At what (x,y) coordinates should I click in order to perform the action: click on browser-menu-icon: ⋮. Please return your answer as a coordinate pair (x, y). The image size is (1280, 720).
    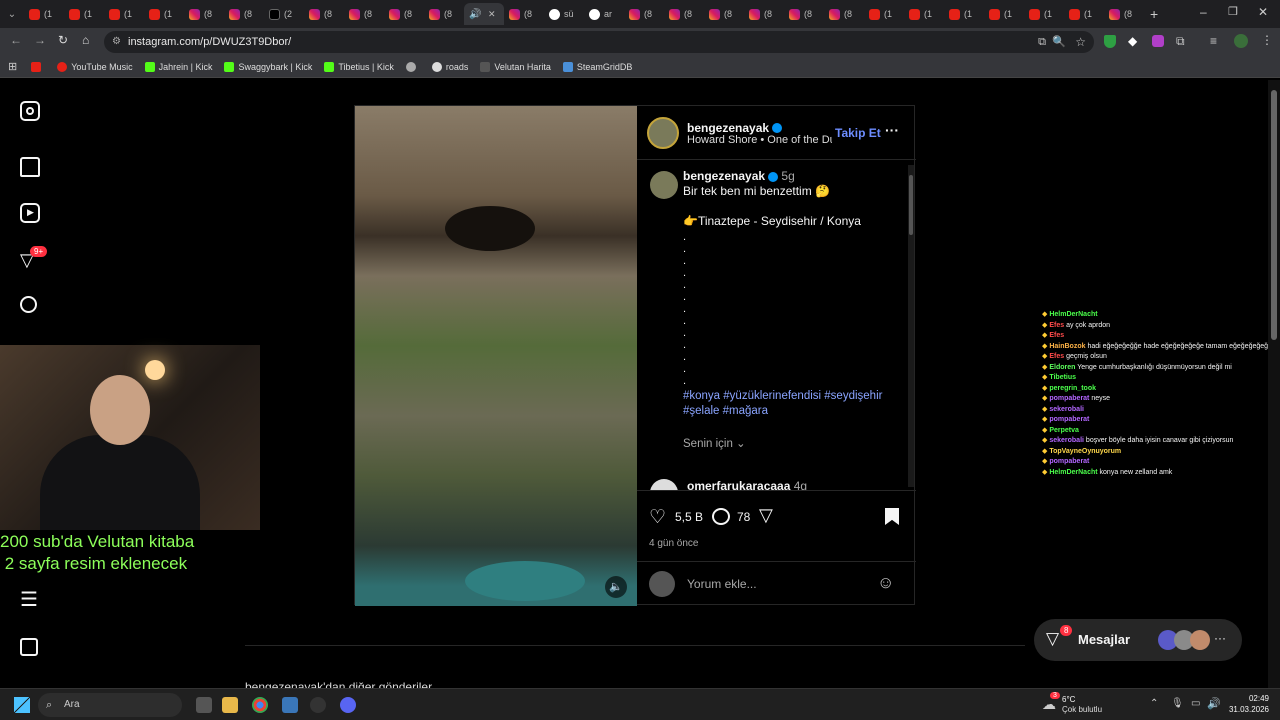
    Looking at the image, I should click on (1267, 40).